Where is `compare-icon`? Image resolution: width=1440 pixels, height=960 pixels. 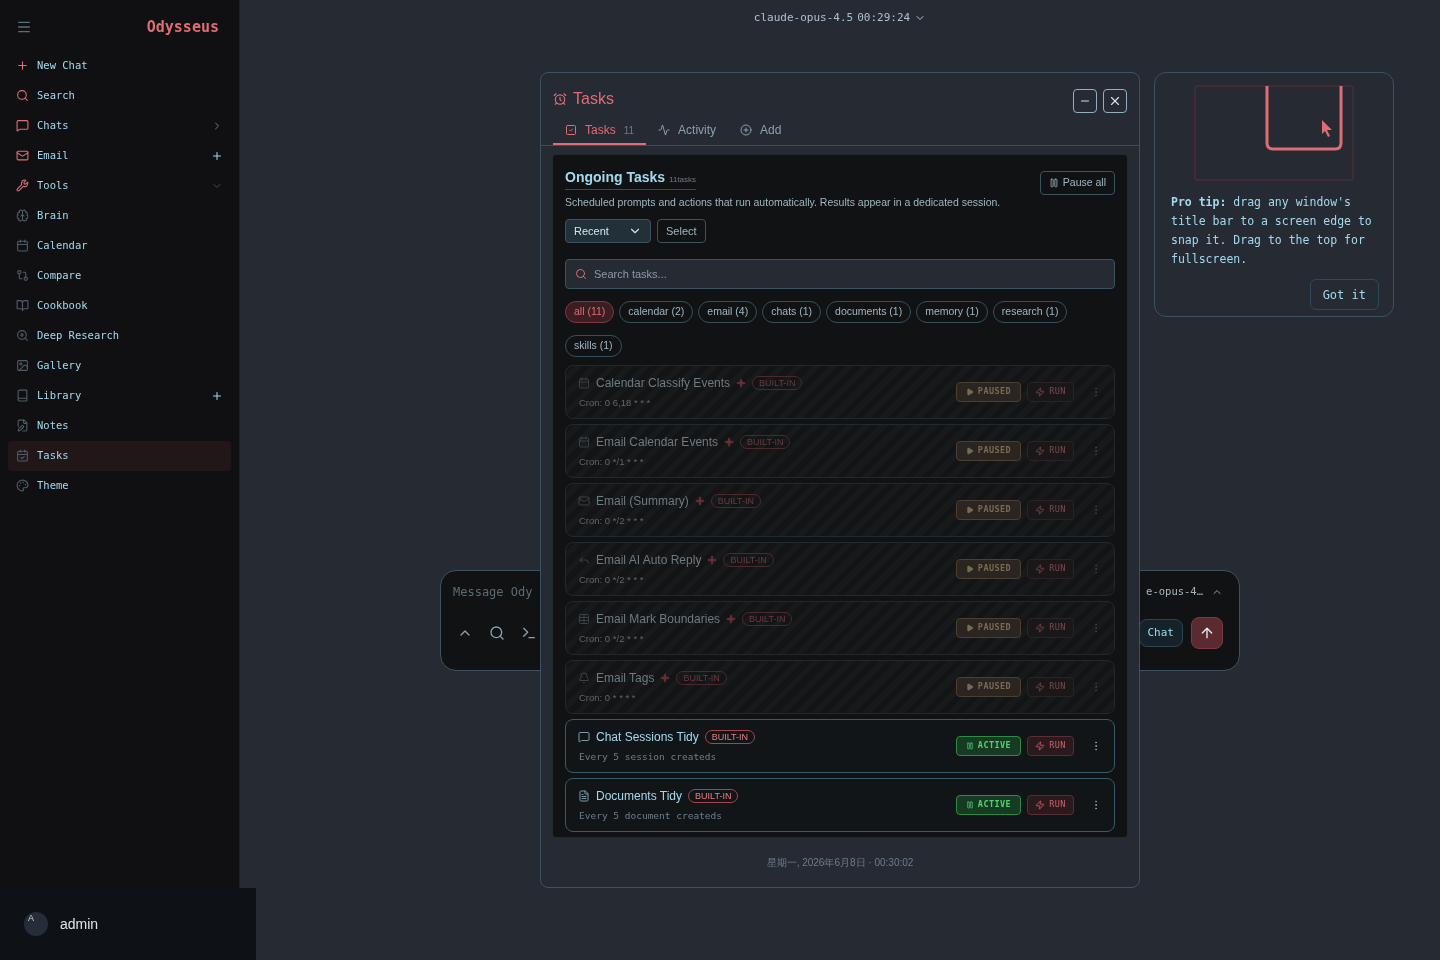 compare-icon is located at coordinates (22, 275).